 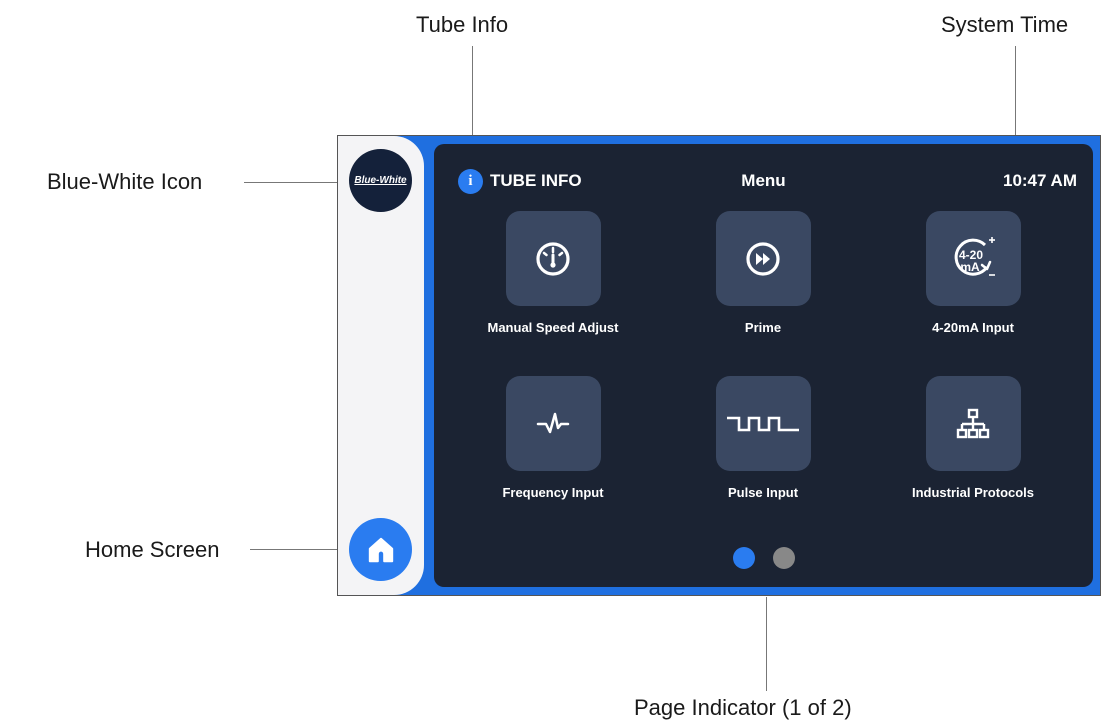 I want to click on leader-line-page-indicator, so click(x=766, y=644).